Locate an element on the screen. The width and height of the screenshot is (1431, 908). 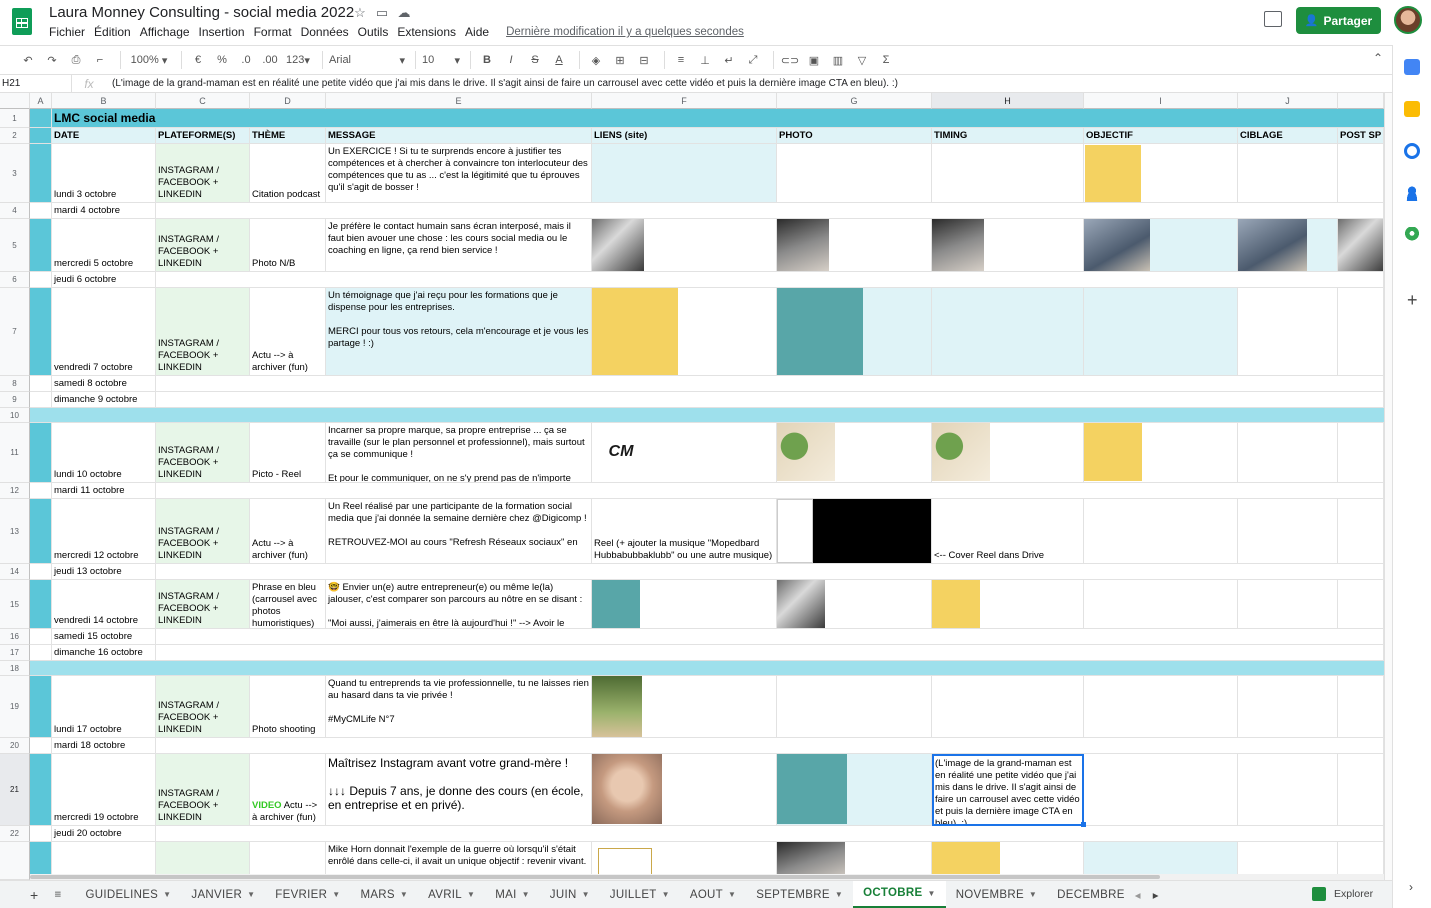
row-header: 21 is located at coordinates (15, 790).